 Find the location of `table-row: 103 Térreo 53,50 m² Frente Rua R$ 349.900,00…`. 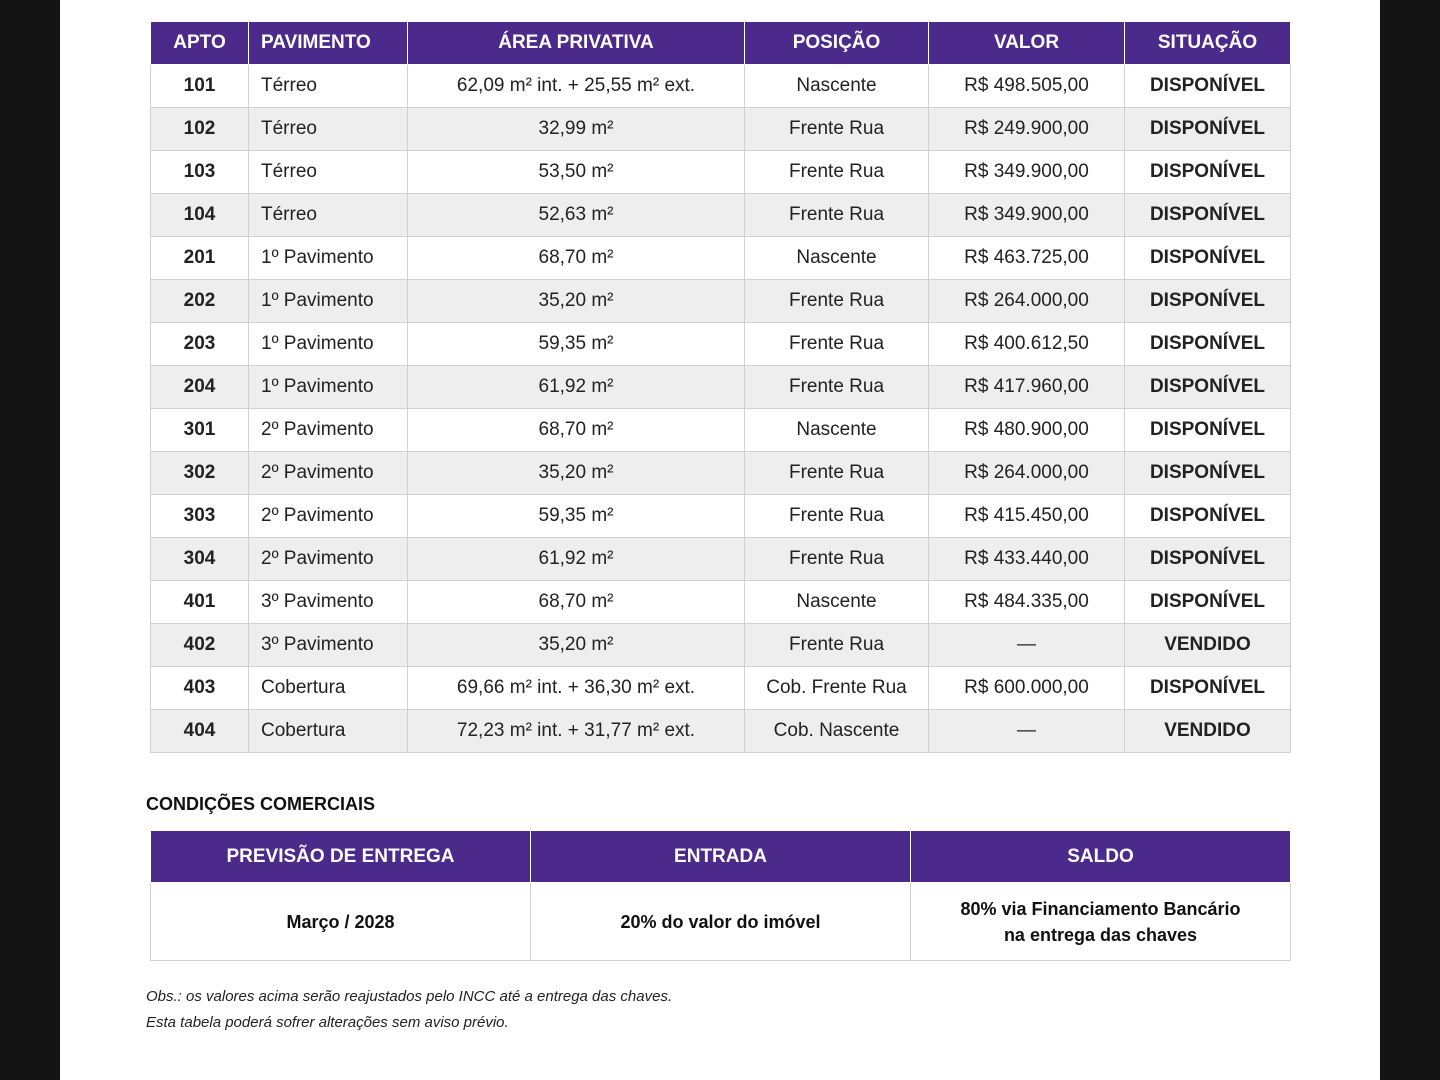

table-row: 103 Térreo 53,50 m² Frente Rua R$ 349.900,00… is located at coordinates (720, 172).